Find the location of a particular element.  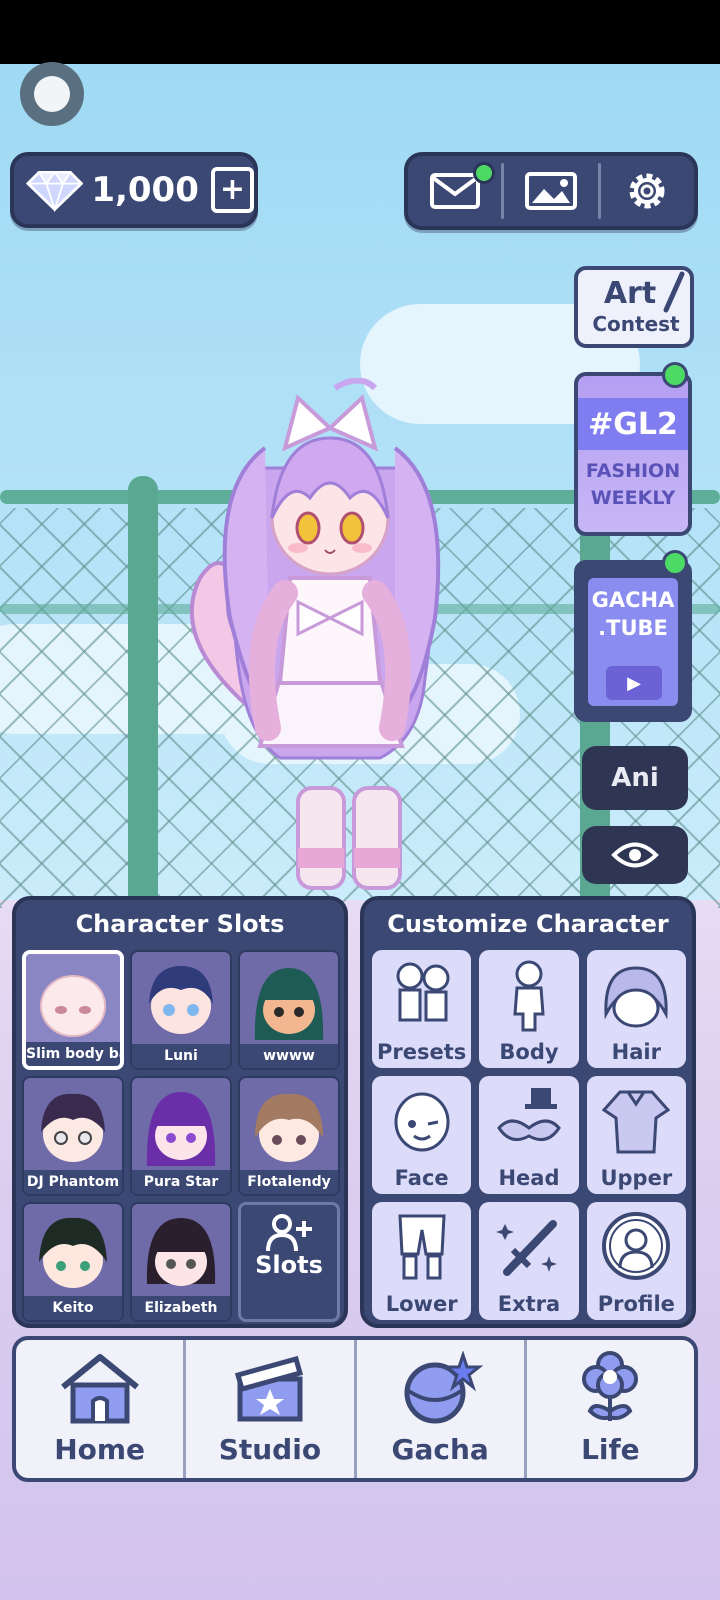

gallery-icon is located at coordinates (550, 191).